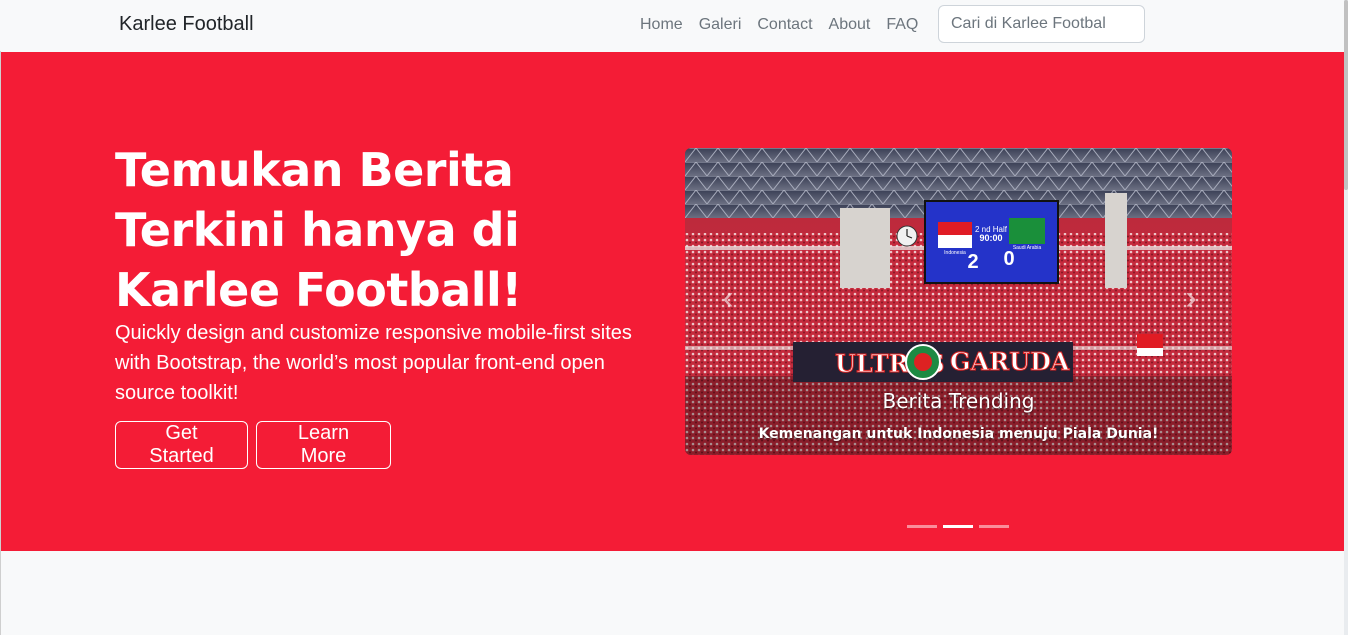 This screenshot has width=1348, height=635. I want to click on search-input, so click(1041, 24).